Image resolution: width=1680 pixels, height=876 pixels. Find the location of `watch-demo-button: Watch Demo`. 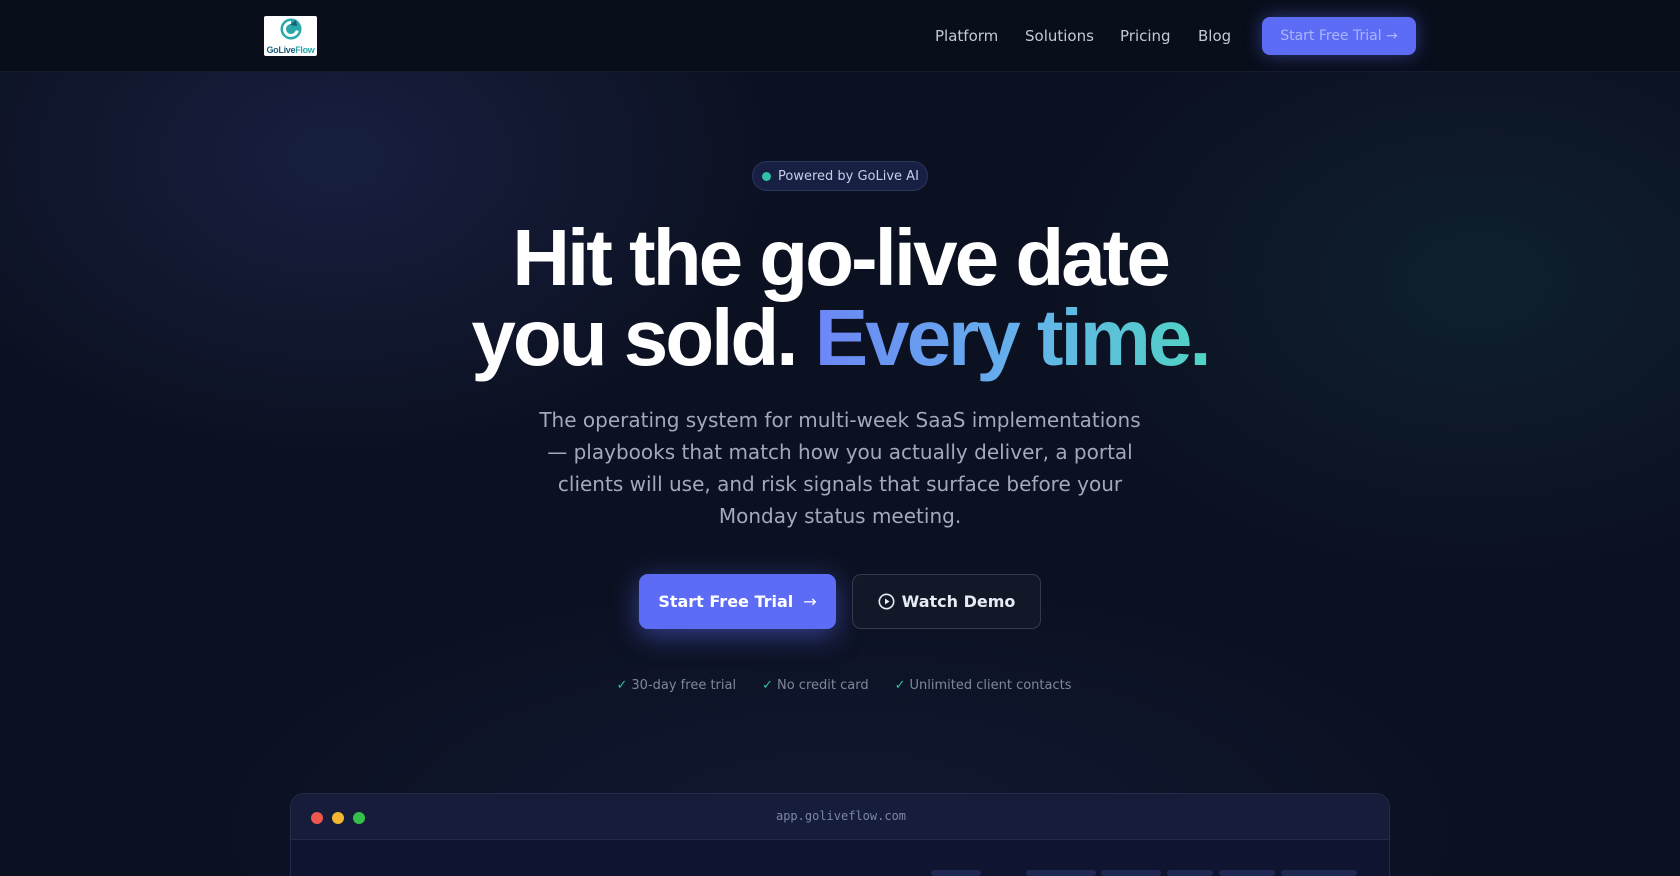

watch-demo-button: Watch Demo is located at coordinates (946, 601).